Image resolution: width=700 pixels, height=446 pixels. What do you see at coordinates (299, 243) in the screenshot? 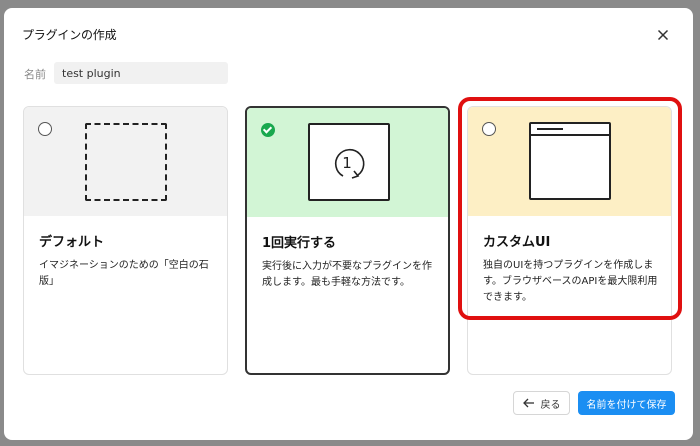
I see `card-title: 1回実行する` at bounding box center [299, 243].